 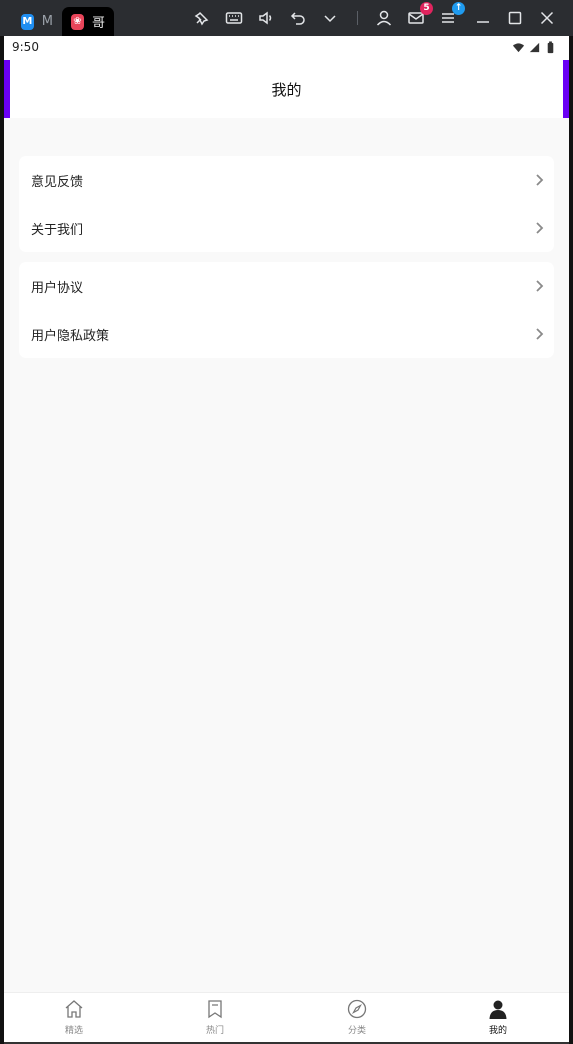 What do you see at coordinates (88, 21) in the screenshot?
I see `emulator-tab-2: ❀ 哥` at bounding box center [88, 21].